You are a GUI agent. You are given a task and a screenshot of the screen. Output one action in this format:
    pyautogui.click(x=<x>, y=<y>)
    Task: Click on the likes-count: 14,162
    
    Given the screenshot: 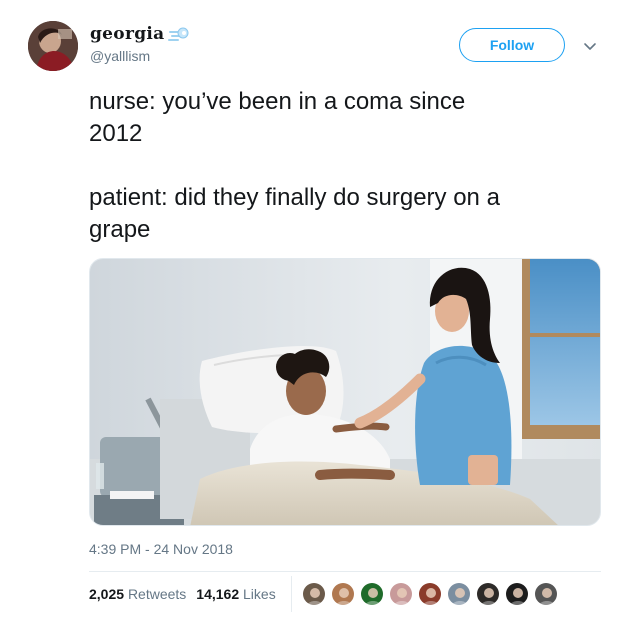 What is the action you would take?
    pyautogui.click(x=218, y=594)
    